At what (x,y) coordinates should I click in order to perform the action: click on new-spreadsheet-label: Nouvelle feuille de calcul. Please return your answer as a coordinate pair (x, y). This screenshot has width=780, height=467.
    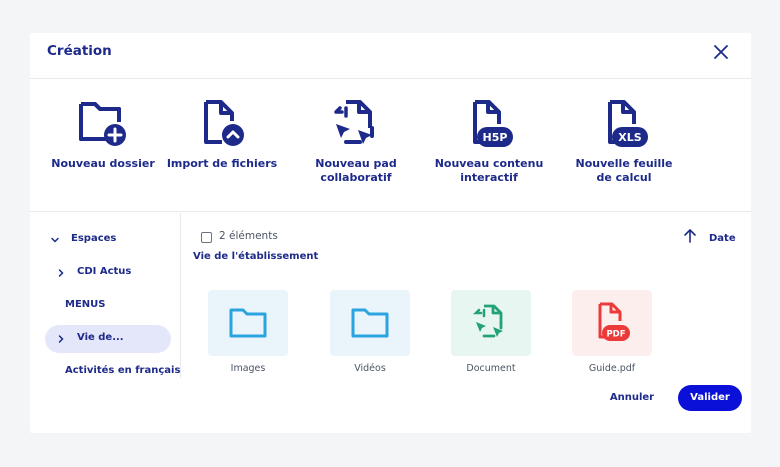
    Looking at the image, I should click on (624, 170).